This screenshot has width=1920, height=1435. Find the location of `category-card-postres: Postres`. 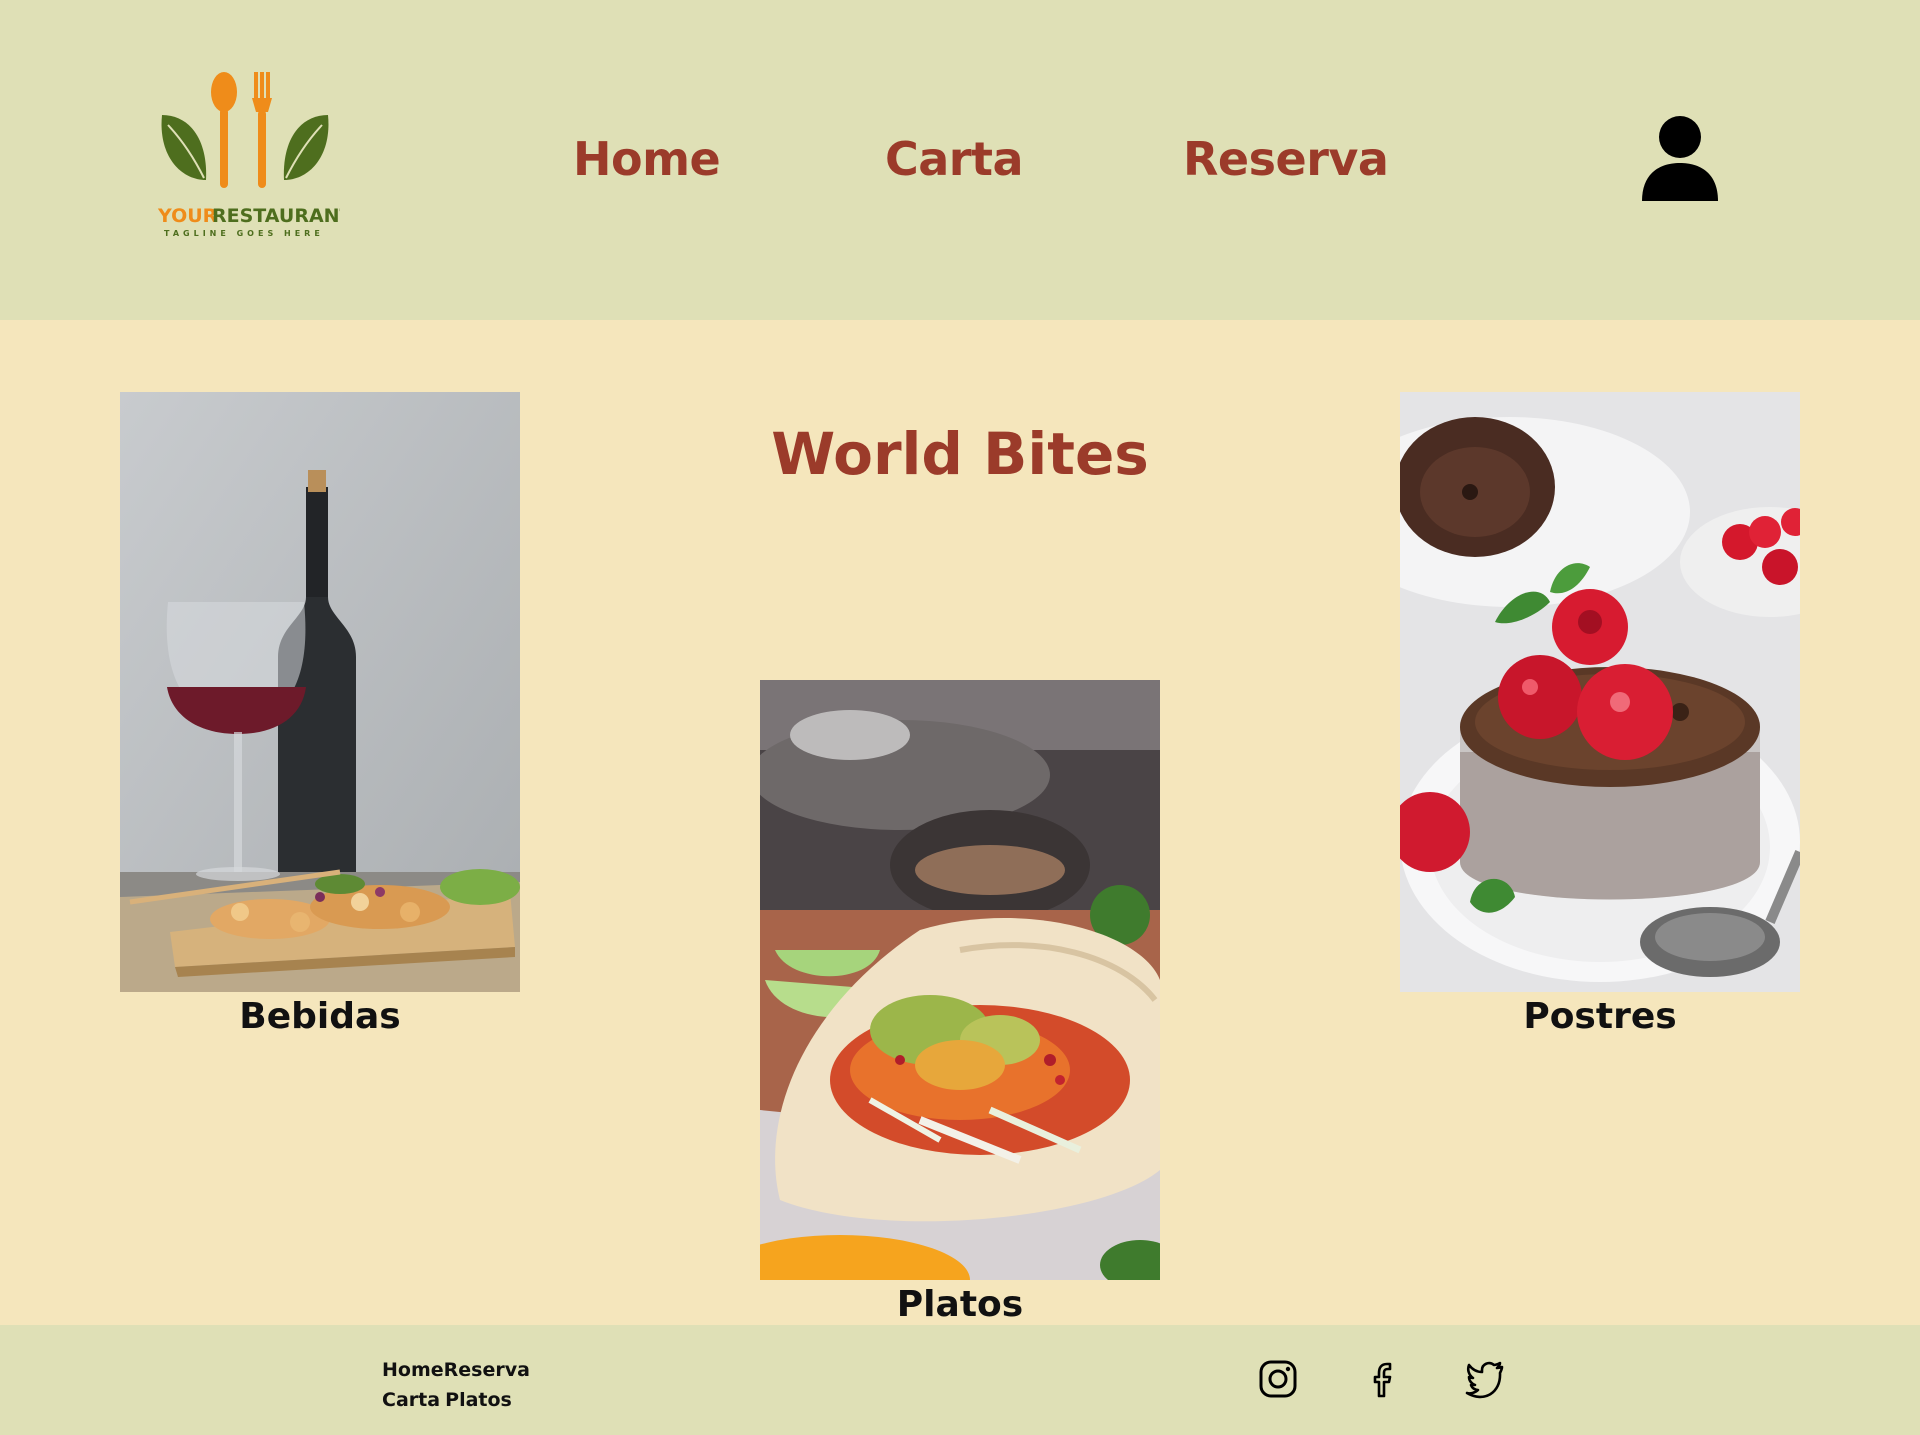

category-card-postres: Postres is located at coordinates (1600, 714).